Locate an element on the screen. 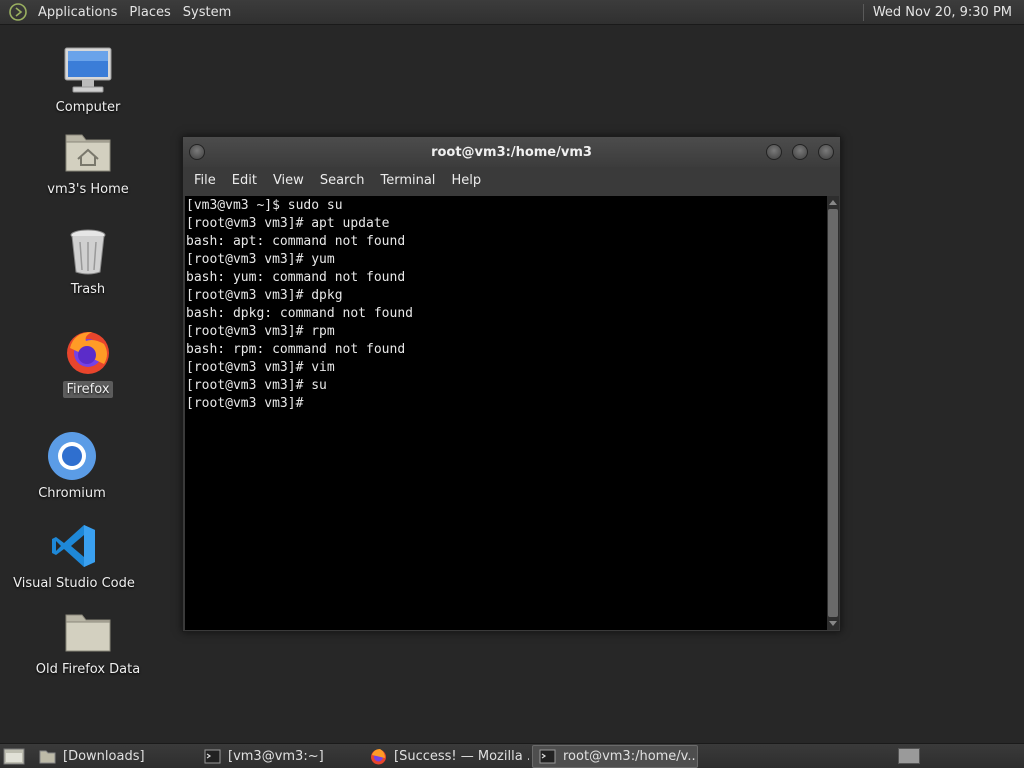 This screenshot has width=1024, height=768. trash-icon is located at coordinates (88, 252).